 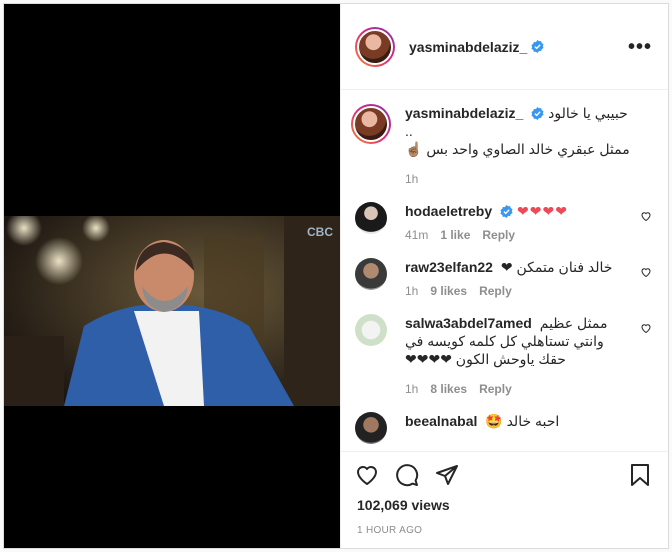 I want to click on comment-item: hodaeletreby ❤❤❤❤ 41m 1 like Reply, so click(x=503, y=222).